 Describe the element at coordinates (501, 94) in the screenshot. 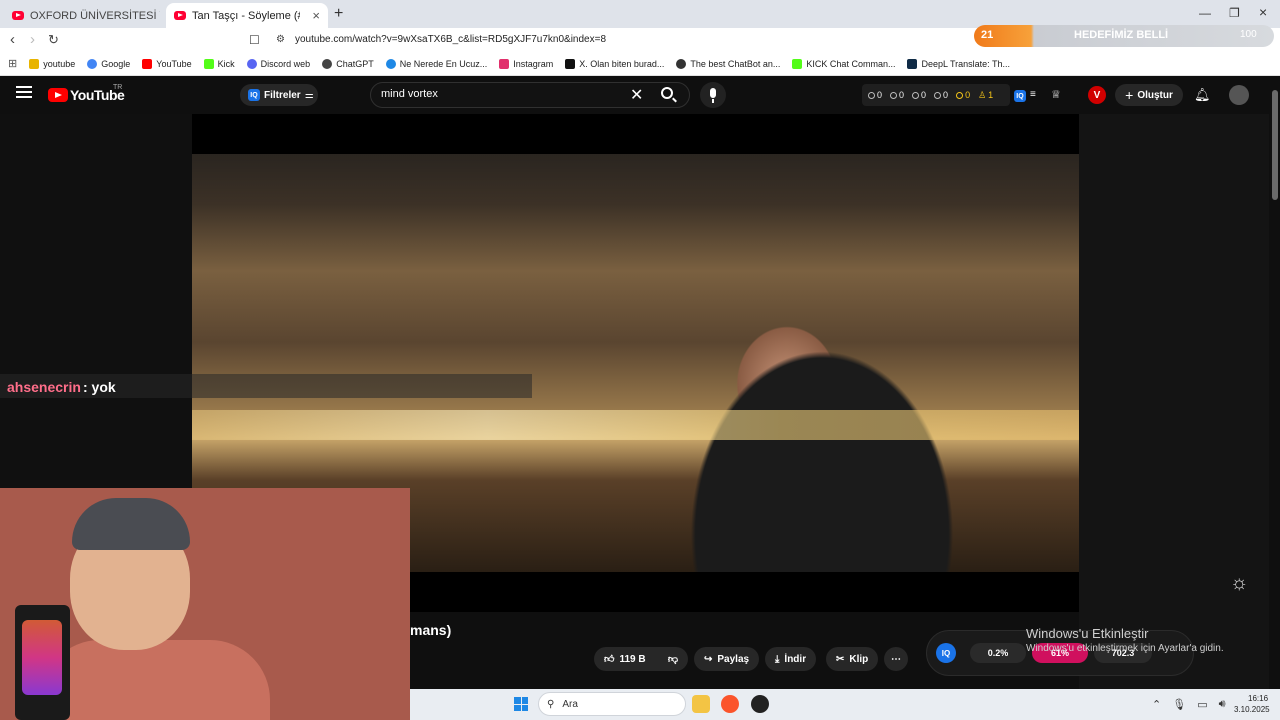

I see `search-input` at that location.